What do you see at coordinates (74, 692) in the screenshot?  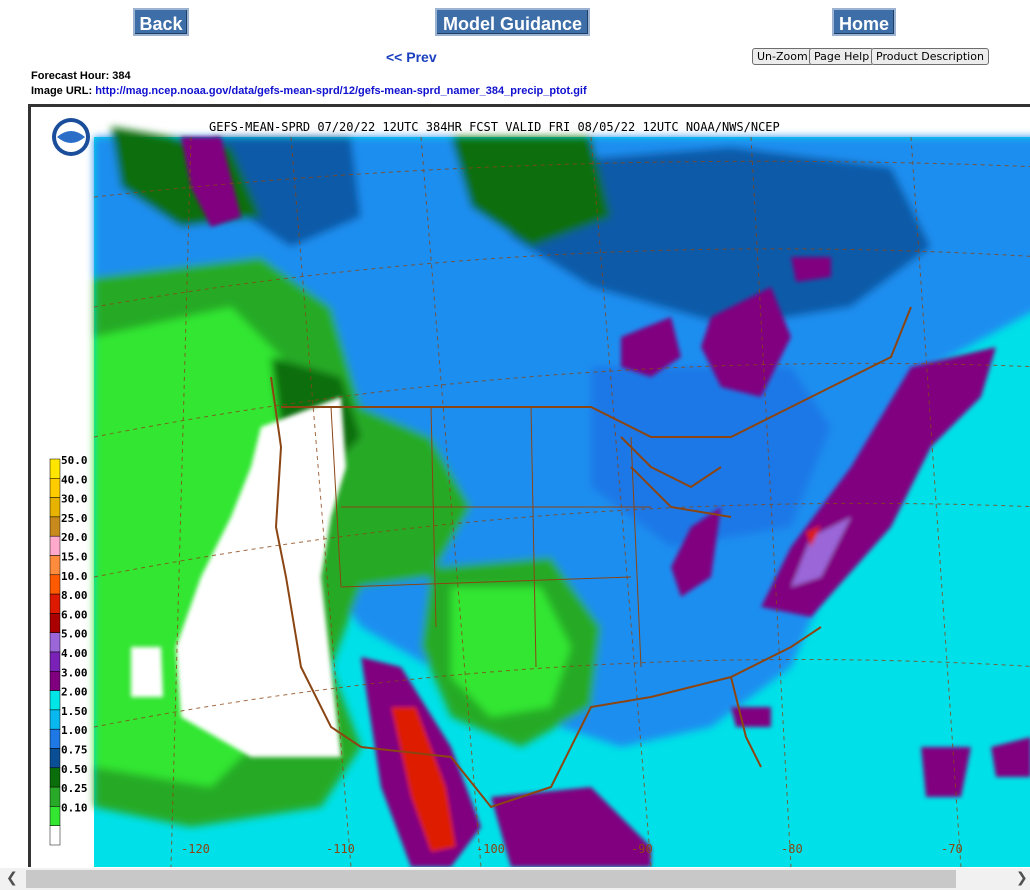 I see `legend-label: 2.00` at bounding box center [74, 692].